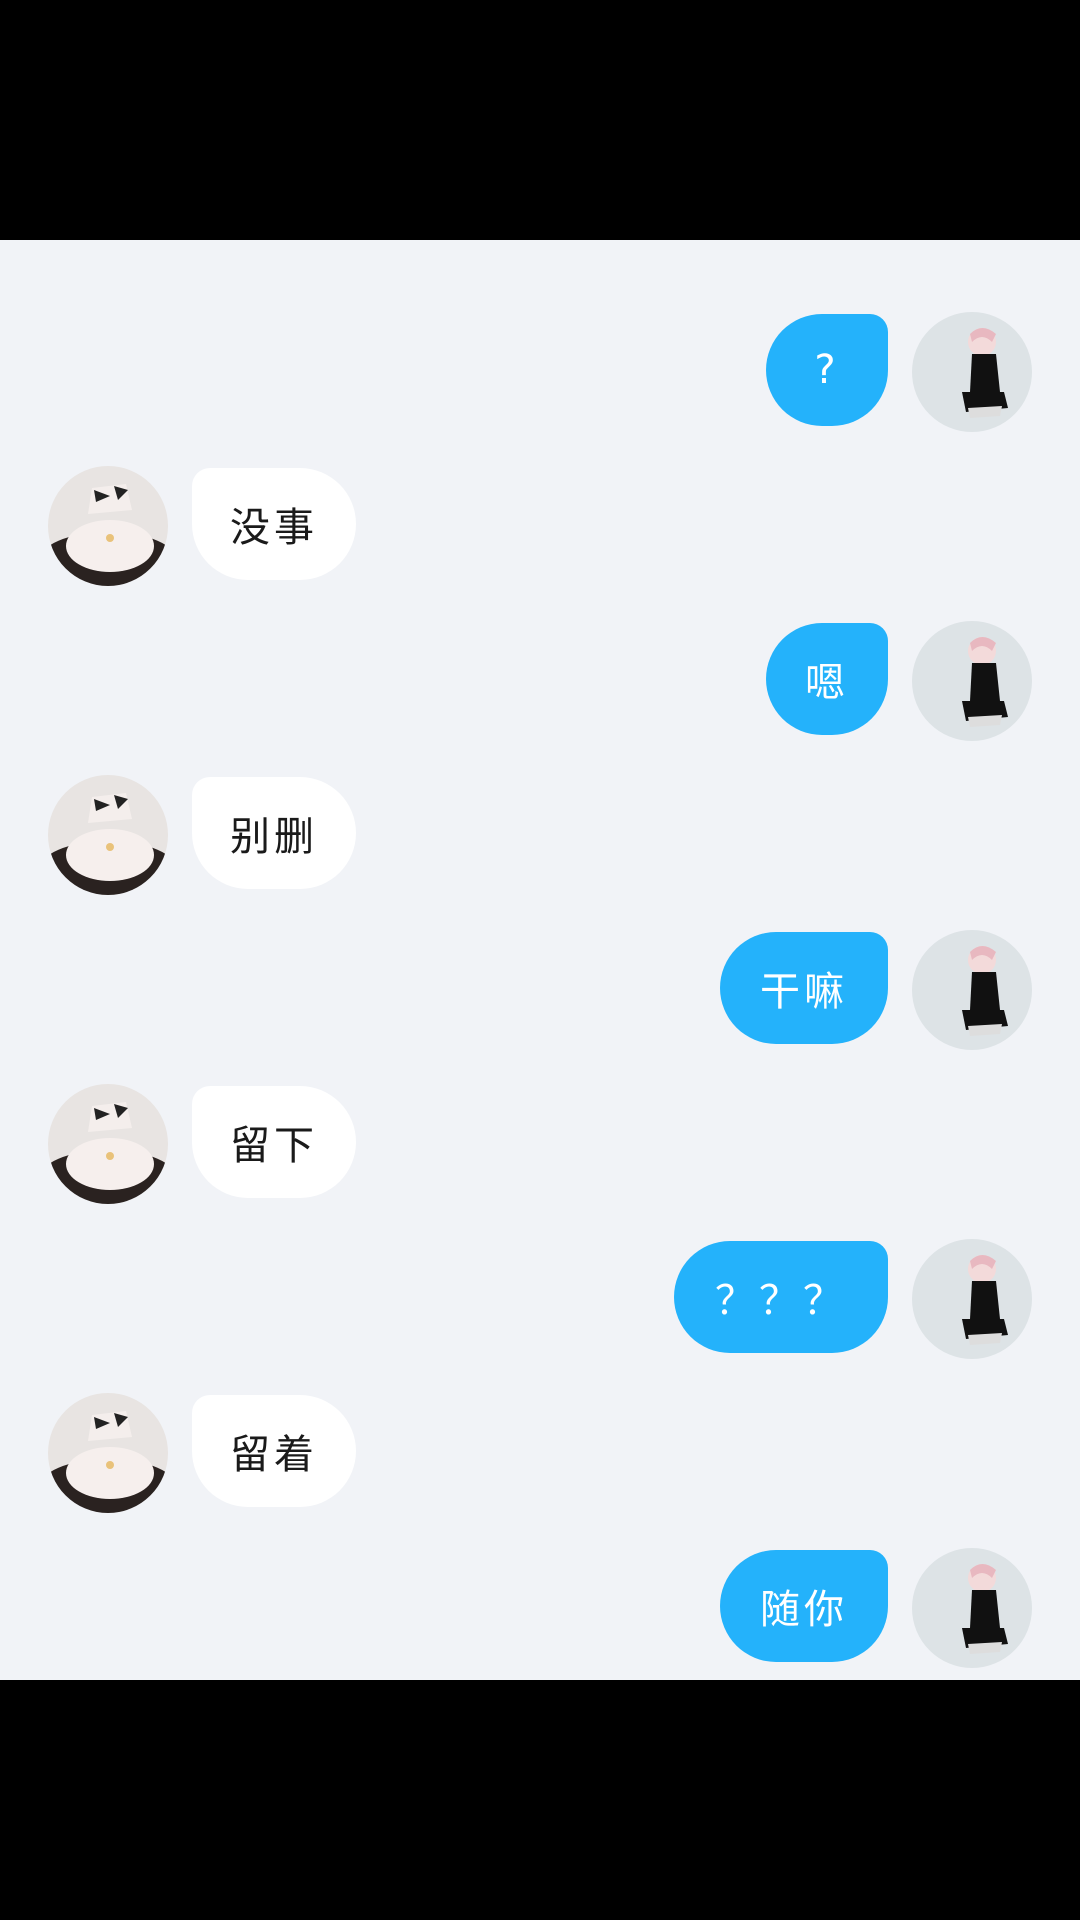 This screenshot has width=1080, height=1920. What do you see at coordinates (540, 681) in the screenshot?
I see `message-outgoing: 嗯` at bounding box center [540, 681].